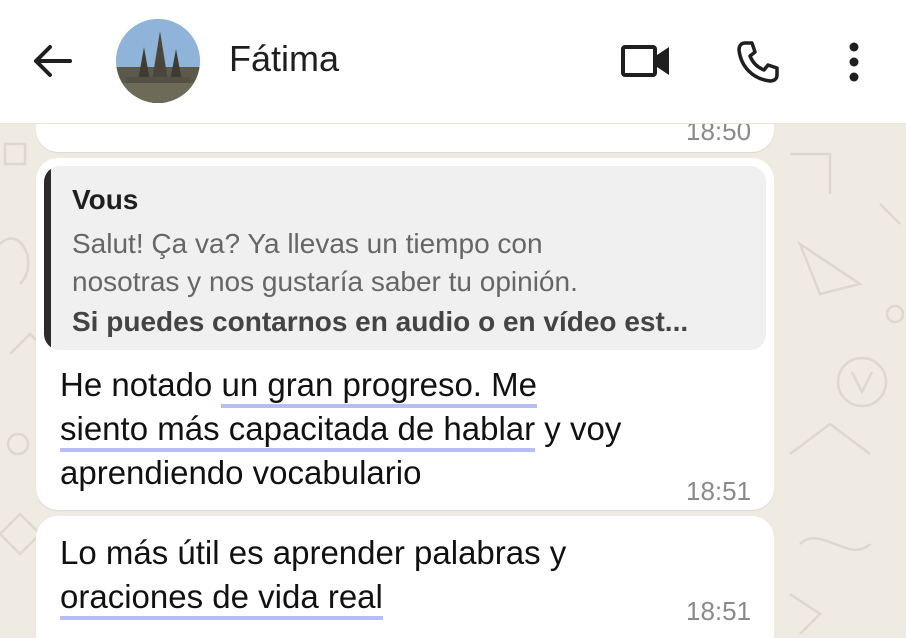  What do you see at coordinates (284, 59) in the screenshot?
I see `contact-name: Fátima` at bounding box center [284, 59].